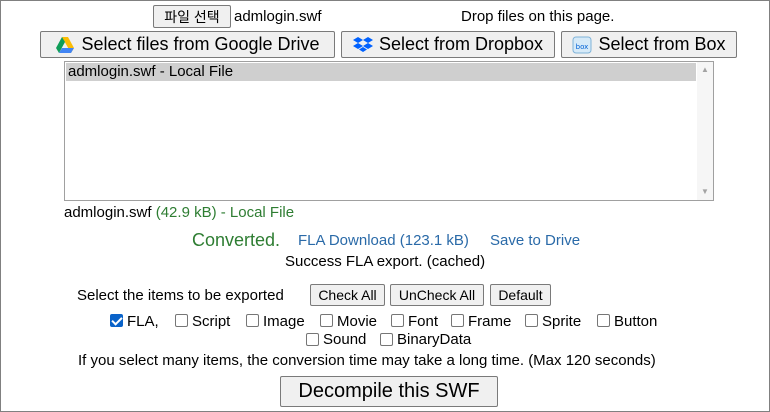 The height and width of the screenshot is (412, 770). Describe the element at coordinates (345, 339) in the screenshot. I see `checkbox-sound-label: Sound` at that location.